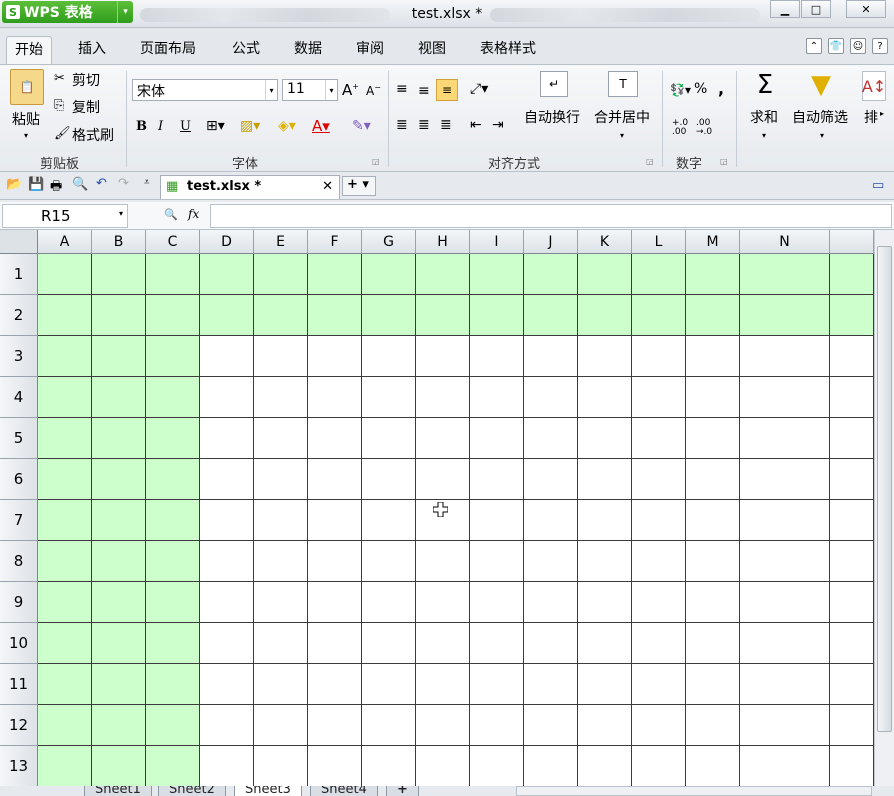 The width and height of the screenshot is (894, 796). I want to click on row-header-12: 12, so click(19, 725).